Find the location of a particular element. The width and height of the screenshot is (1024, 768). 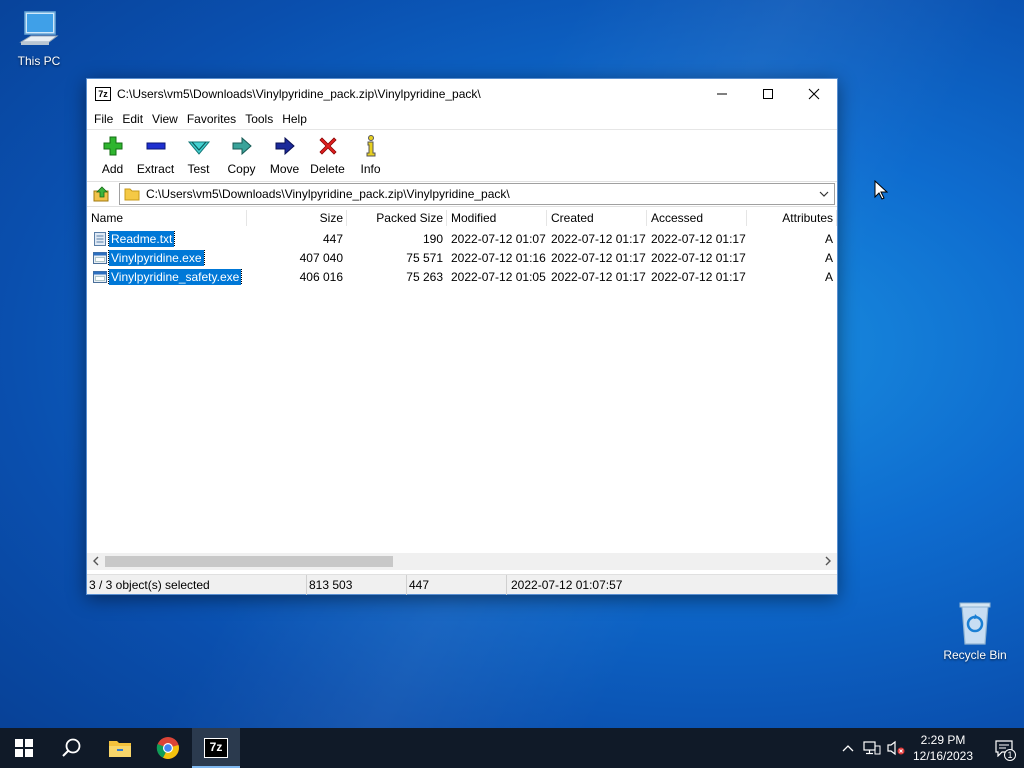

minimize-button is located at coordinates (722, 94).